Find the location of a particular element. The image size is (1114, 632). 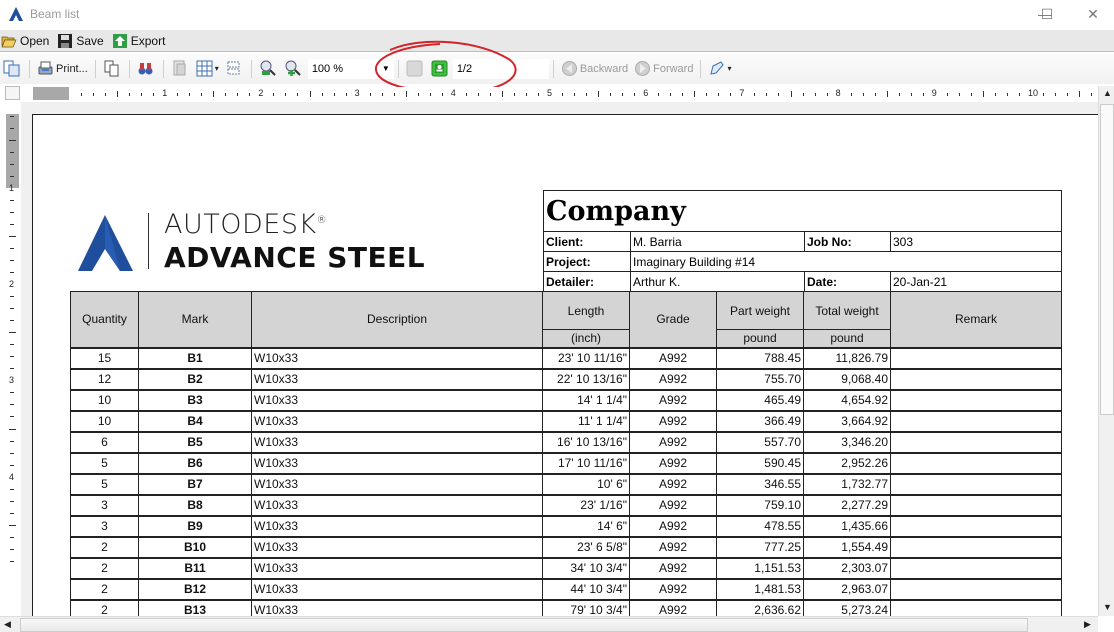

export-button: Export is located at coordinates (139, 40).